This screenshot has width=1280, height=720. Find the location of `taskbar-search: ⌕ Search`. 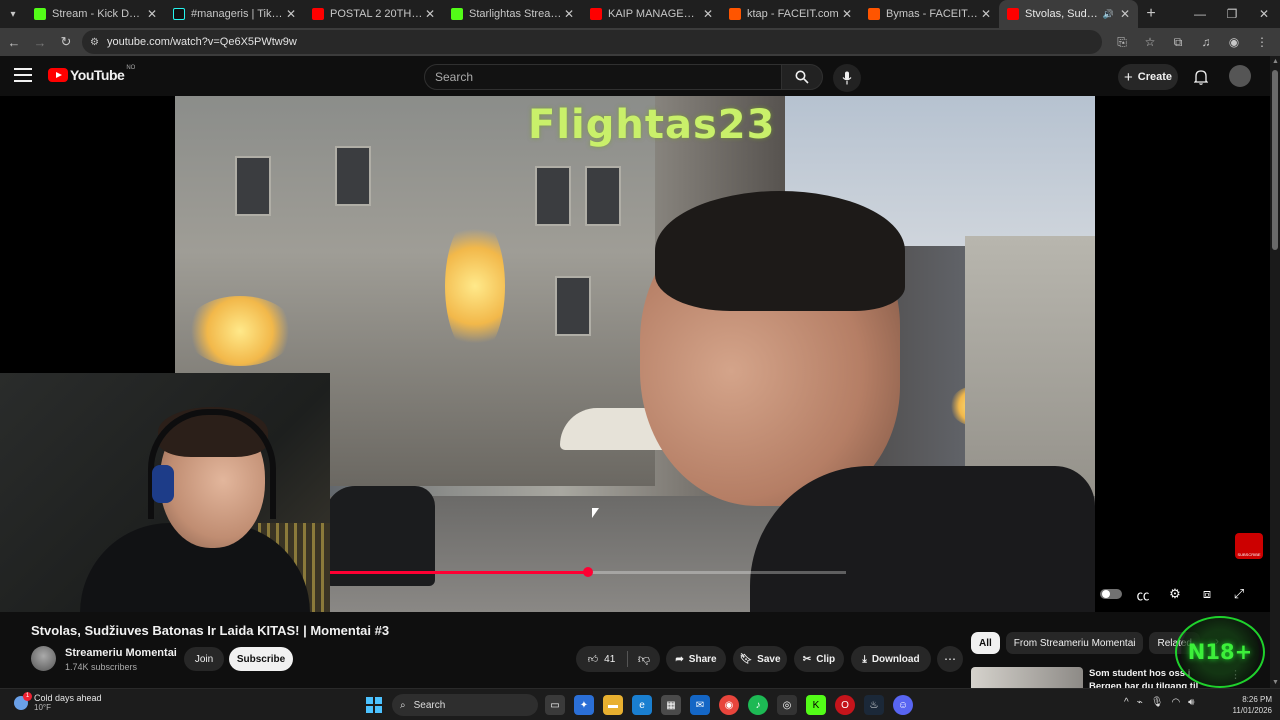

taskbar-search: ⌕ Search is located at coordinates (465, 705).